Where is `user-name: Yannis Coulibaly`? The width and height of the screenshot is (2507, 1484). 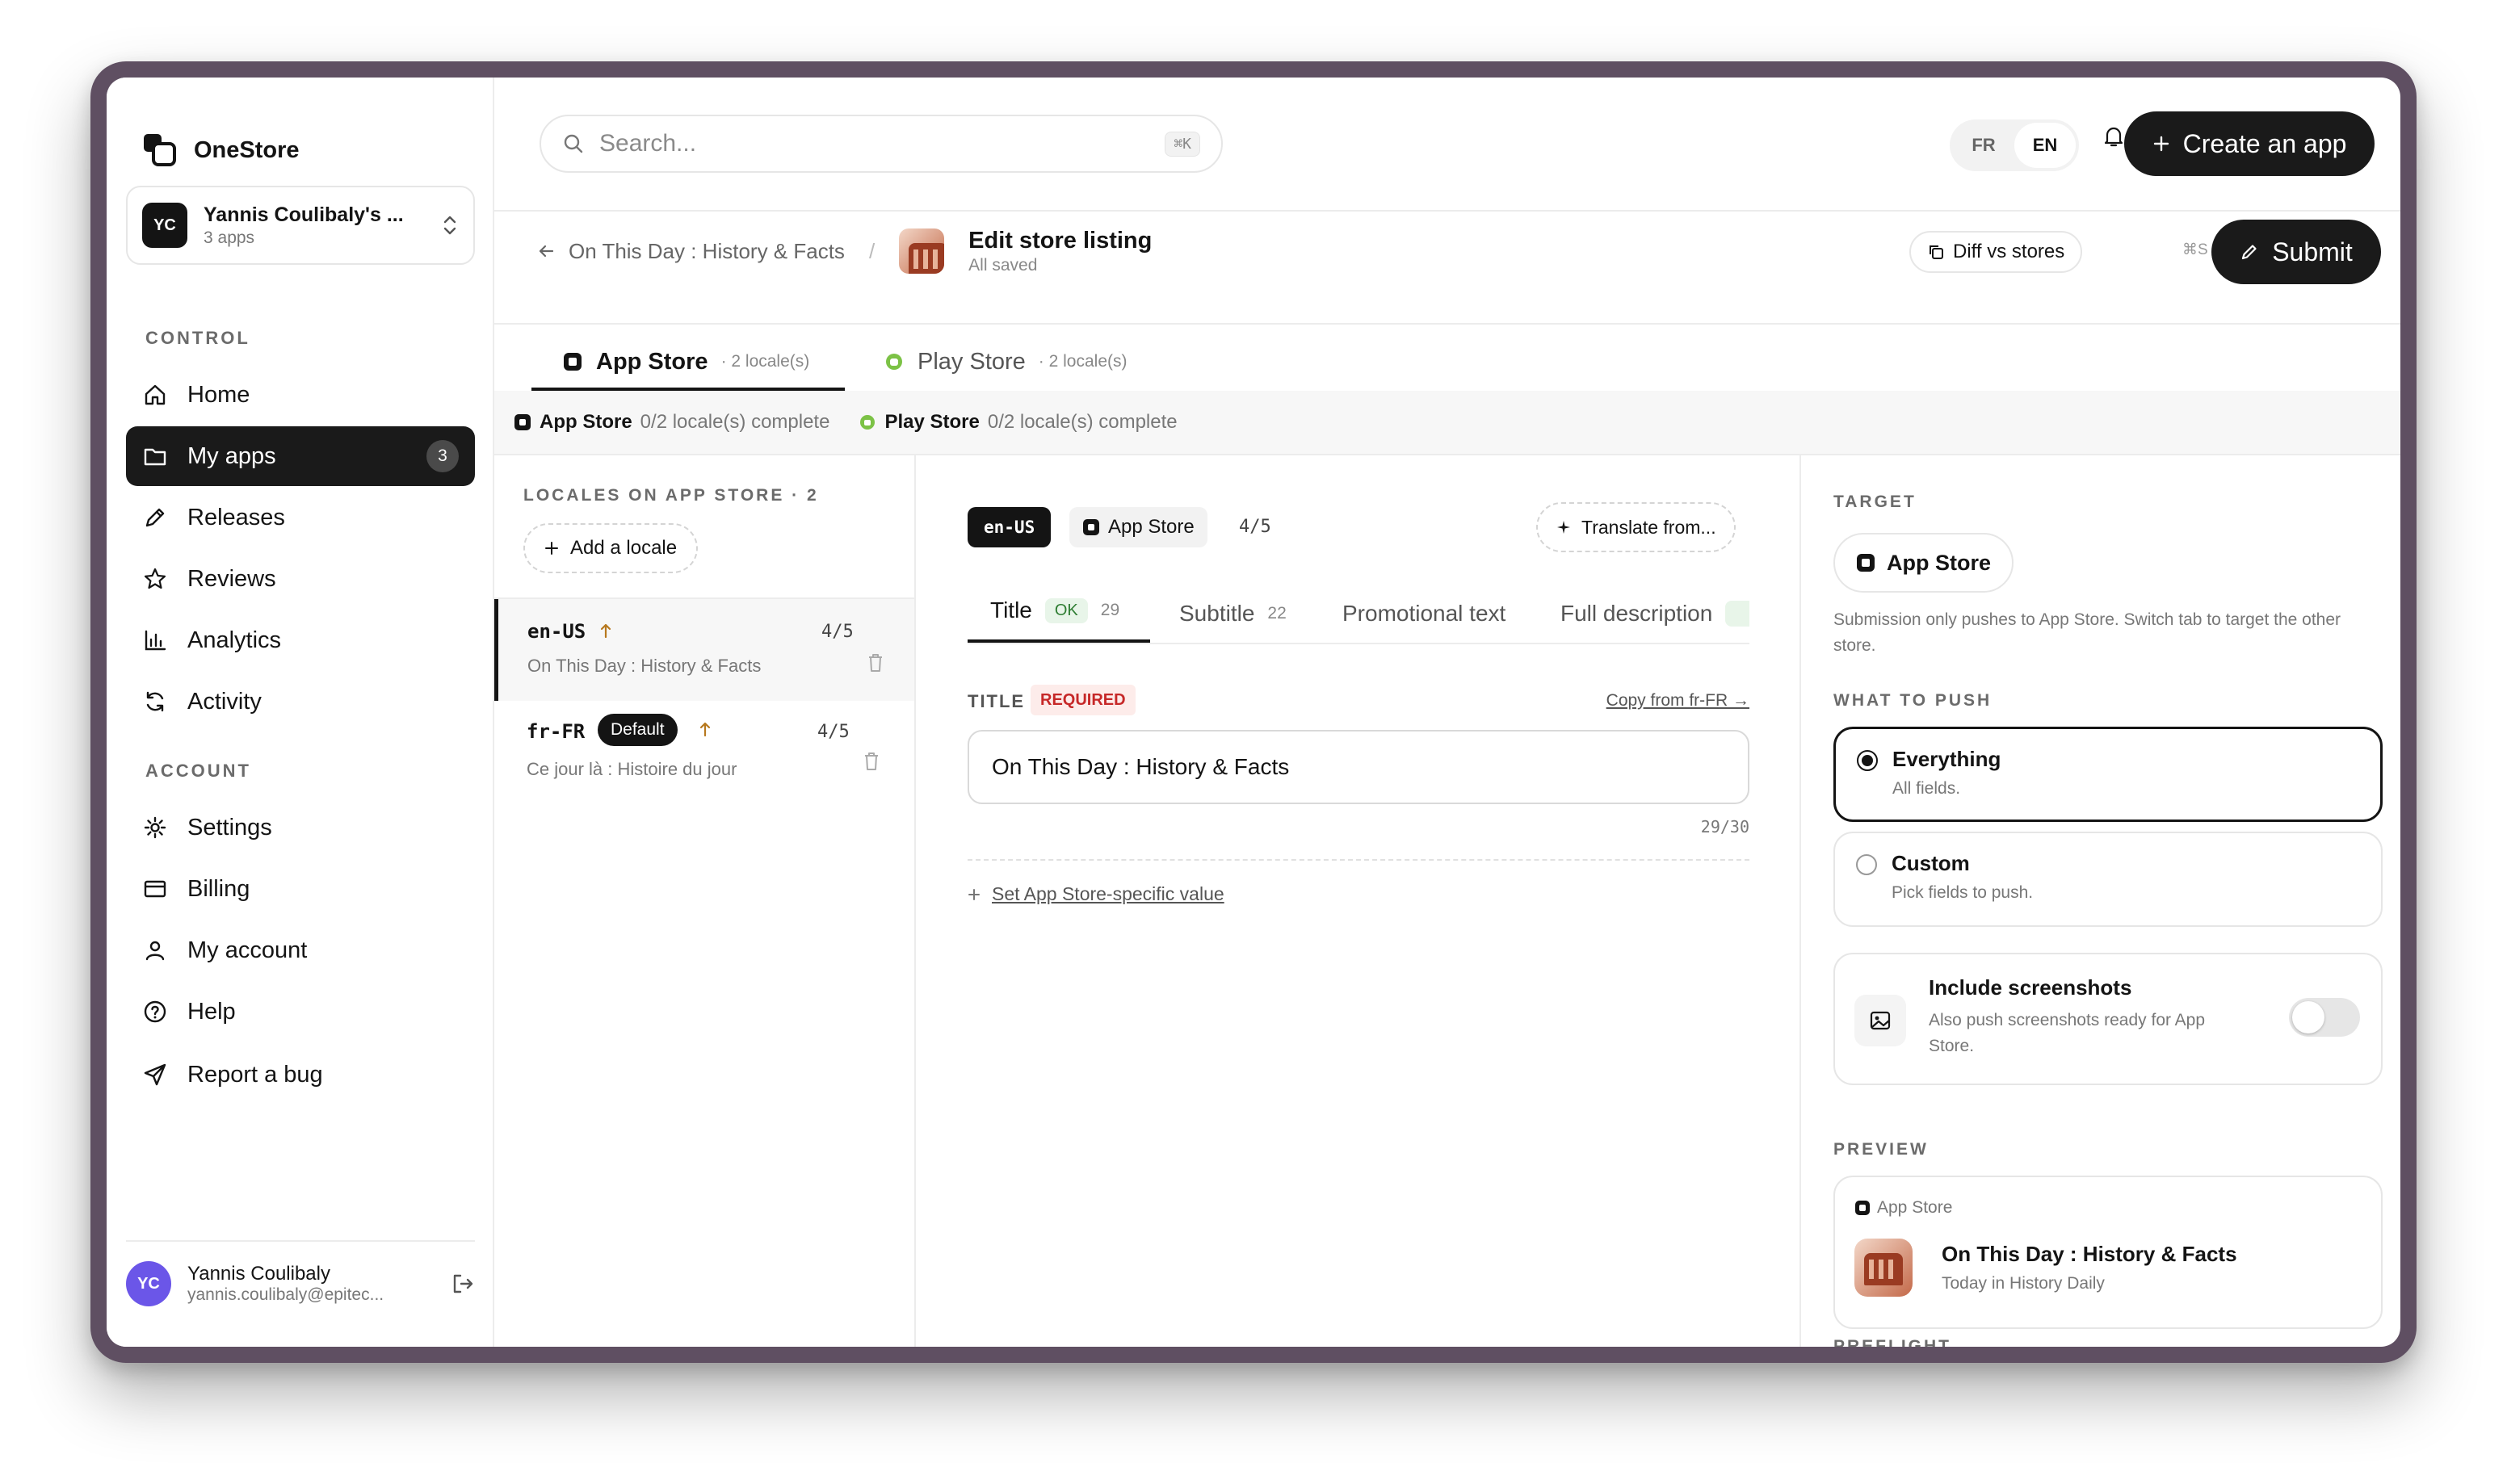
user-name: Yannis Coulibaly is located at coordinates (258, 1274).